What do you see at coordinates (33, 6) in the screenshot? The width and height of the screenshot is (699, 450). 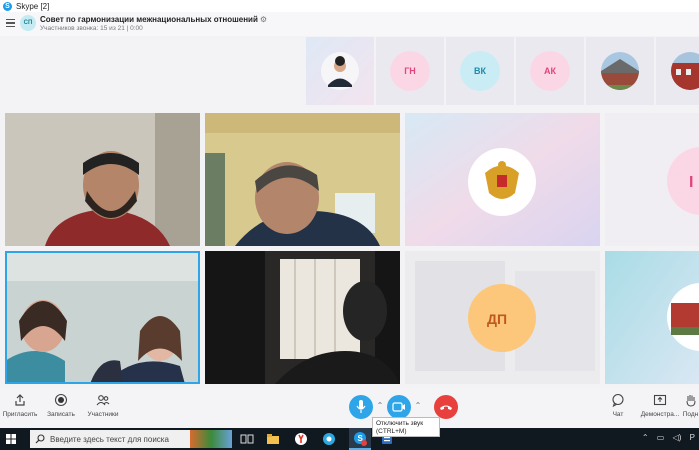 I see `window-title: Skype [2]` at bounding box center [33, 6].